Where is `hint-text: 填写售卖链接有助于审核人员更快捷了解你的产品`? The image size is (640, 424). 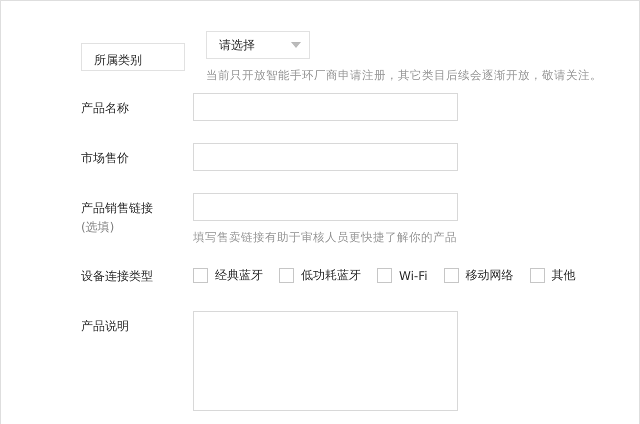 hint-text: 填写售卖链接有助于审核人员更快捷了解你的产品 is located at coordinates (325, 237).